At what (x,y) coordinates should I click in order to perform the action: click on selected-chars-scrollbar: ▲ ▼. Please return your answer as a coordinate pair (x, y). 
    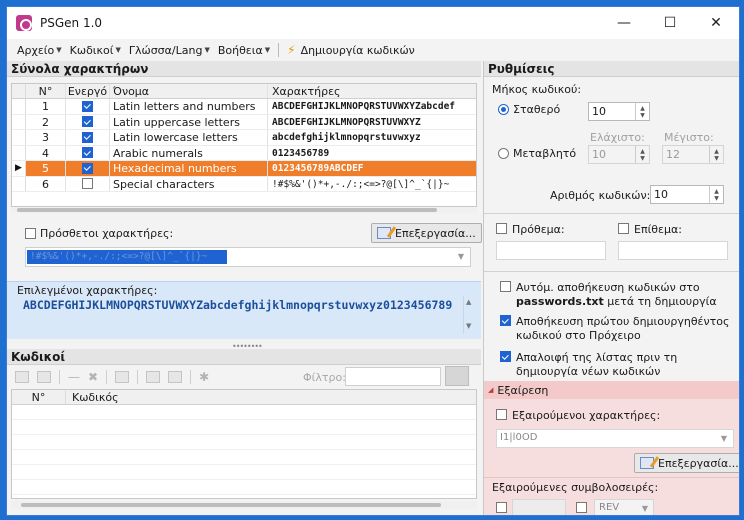
    Looking at the image, I should click on (469, 315).